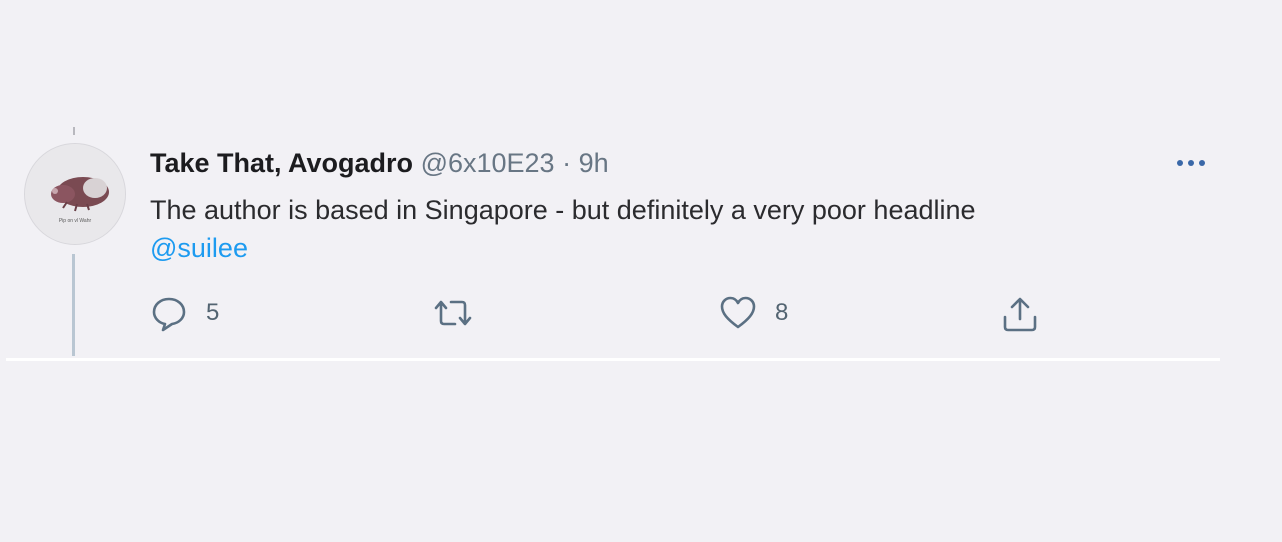  Describe the element at coordinates (199, 248) in the screenshot. I see `mention-link: @suilee` at that location.